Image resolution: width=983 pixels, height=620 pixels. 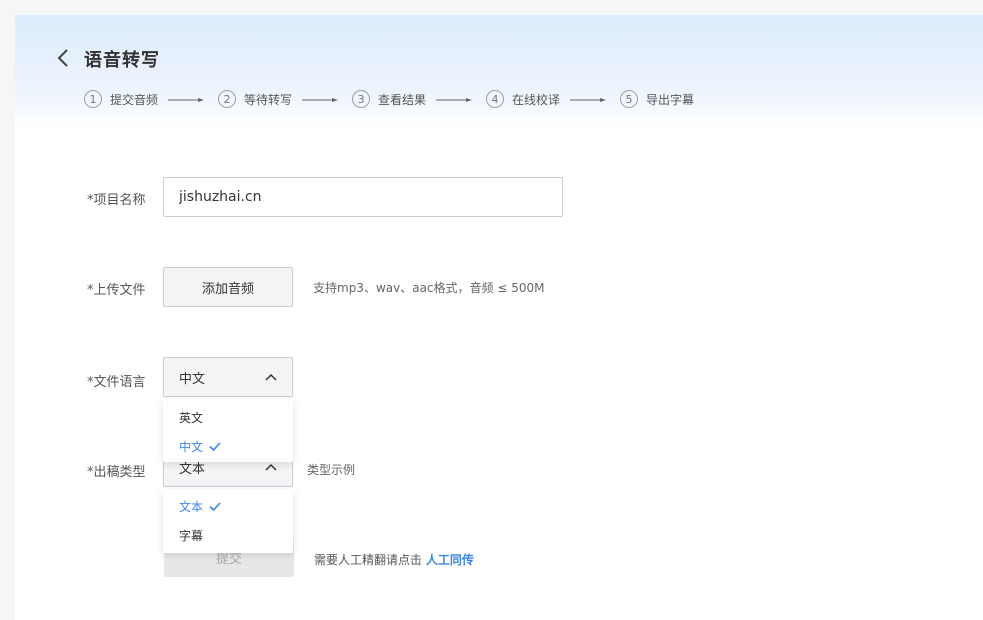 I want to click on language-selected: 中文, so click(x=192, y=379).